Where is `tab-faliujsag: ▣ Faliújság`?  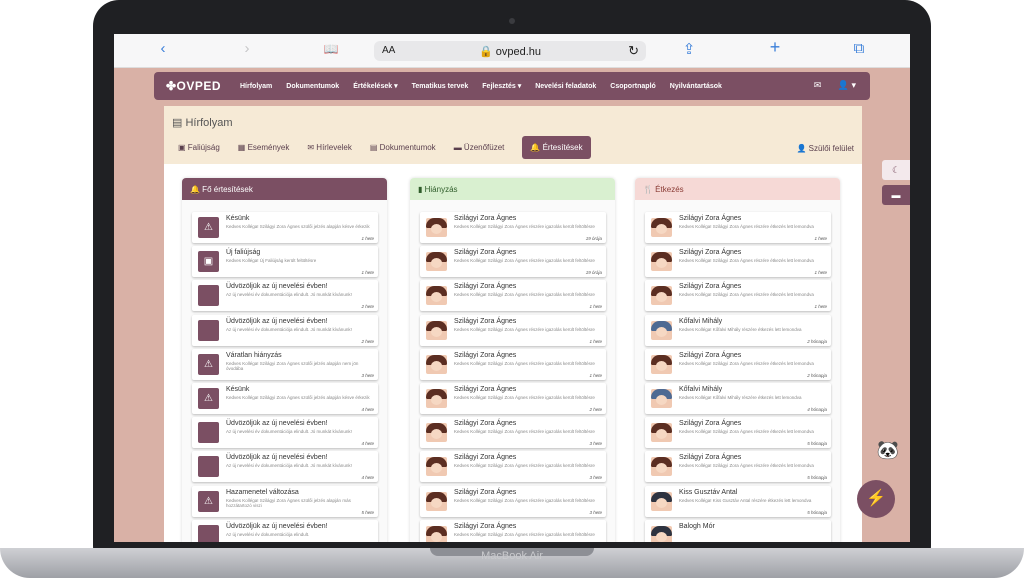 tab-faliujsag: ▣ Faliújság is located at coordinates (199, 147).